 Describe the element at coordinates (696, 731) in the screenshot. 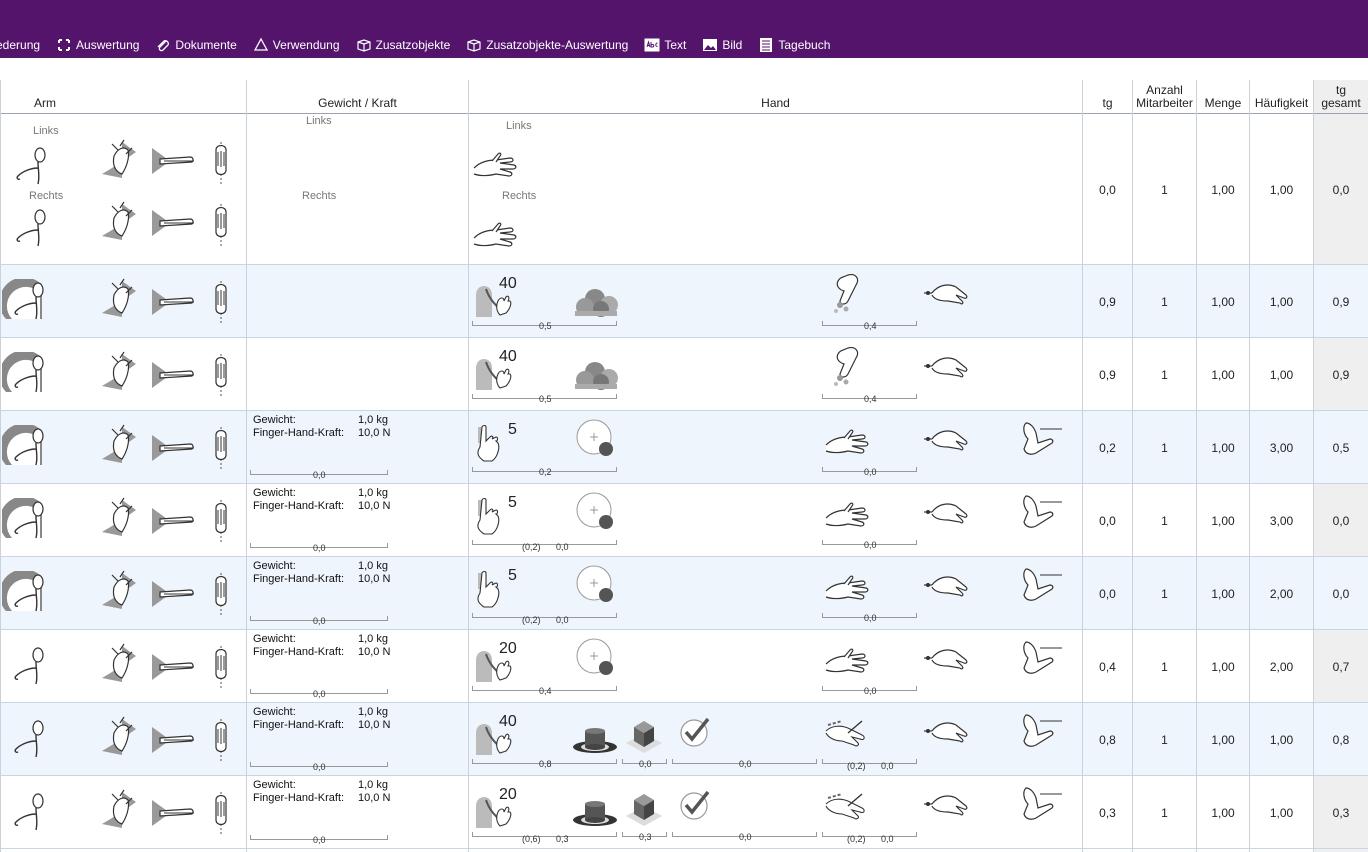

I see `check-icon` at that location.